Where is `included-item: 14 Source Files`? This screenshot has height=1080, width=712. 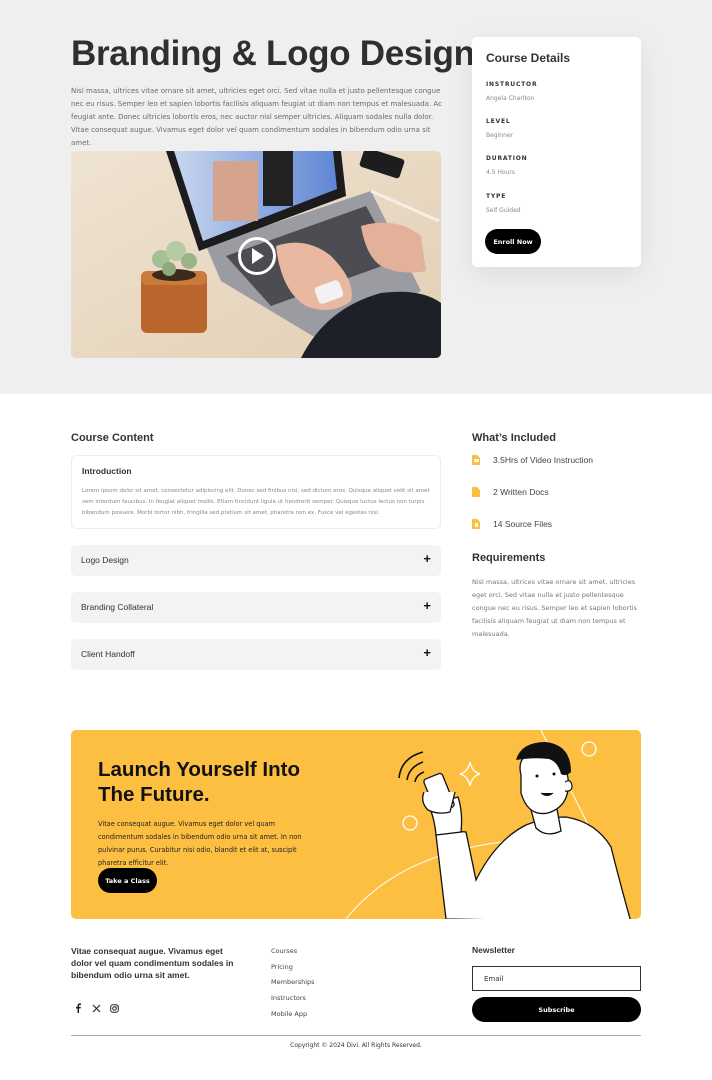
included-item: 14 Source Files is located at coordinates (512, 524).